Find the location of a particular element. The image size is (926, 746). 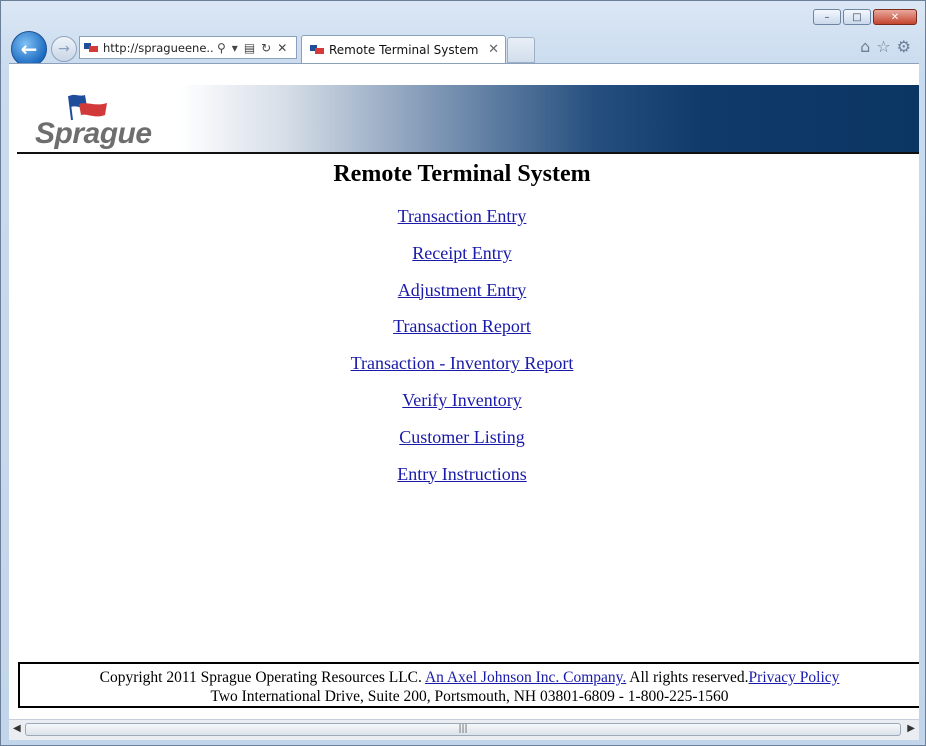

star-icon: ☆ is located at coordinates (883, 46).